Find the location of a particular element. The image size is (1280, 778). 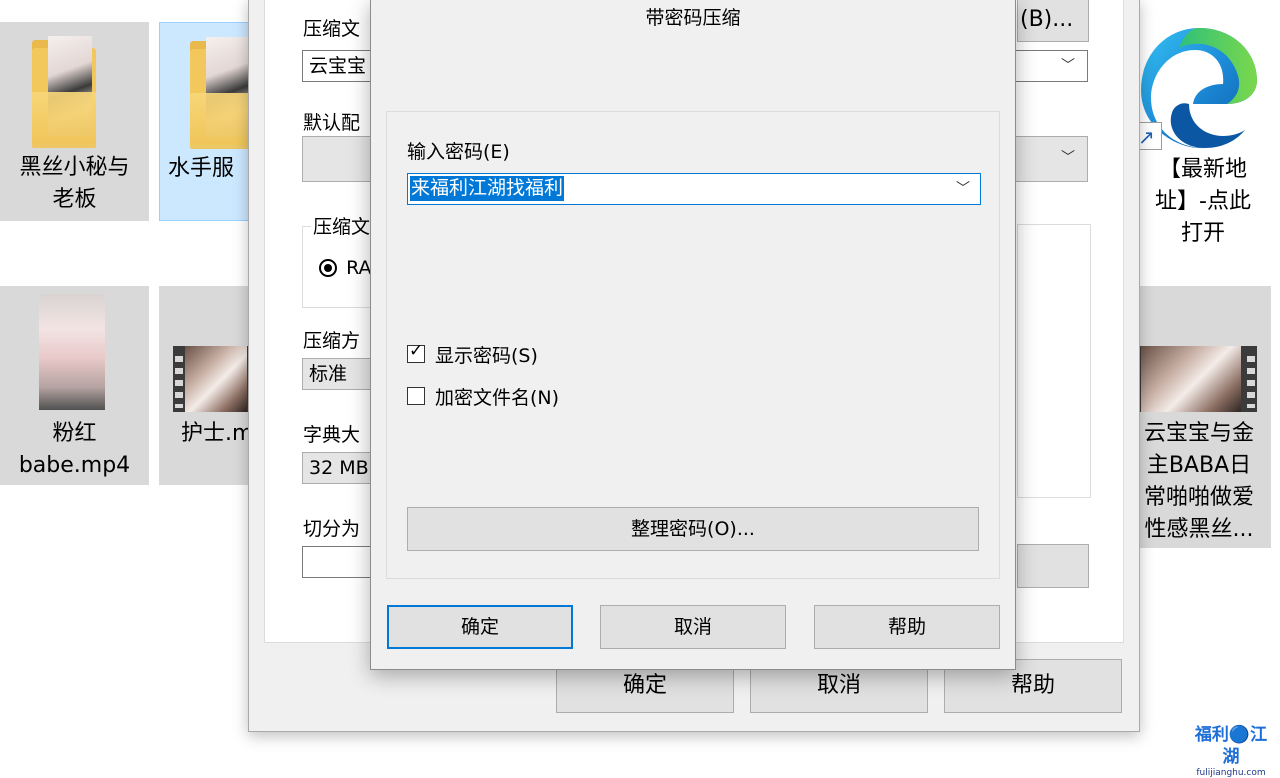

method-label: 压缩方 is located at coordinates (332, 341).